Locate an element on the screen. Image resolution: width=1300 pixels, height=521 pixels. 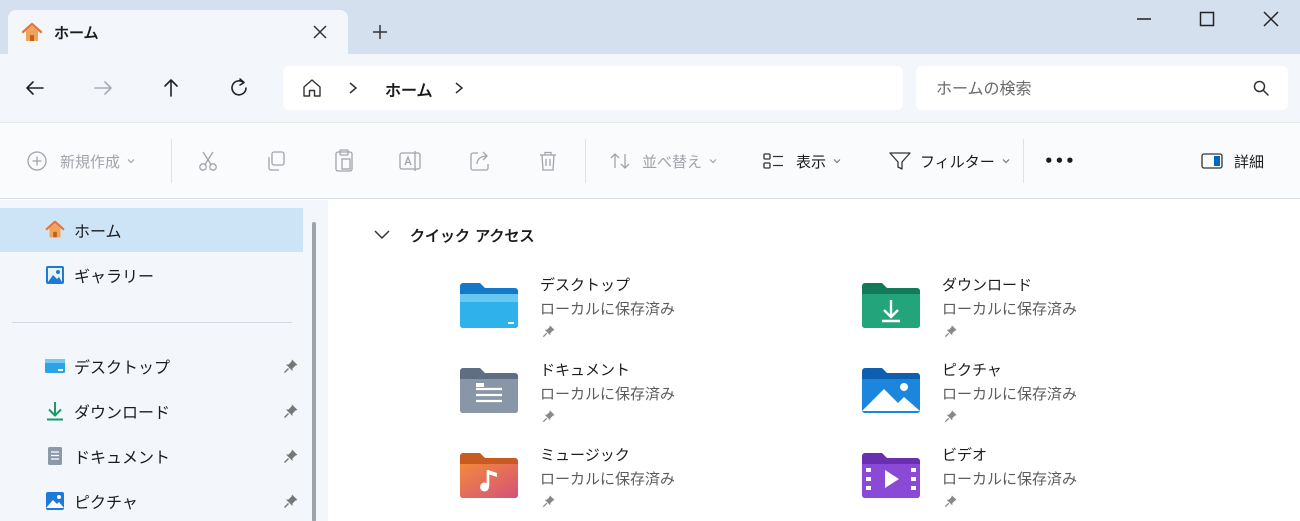
details-pane-icon is located at coordinates (1212, 161).